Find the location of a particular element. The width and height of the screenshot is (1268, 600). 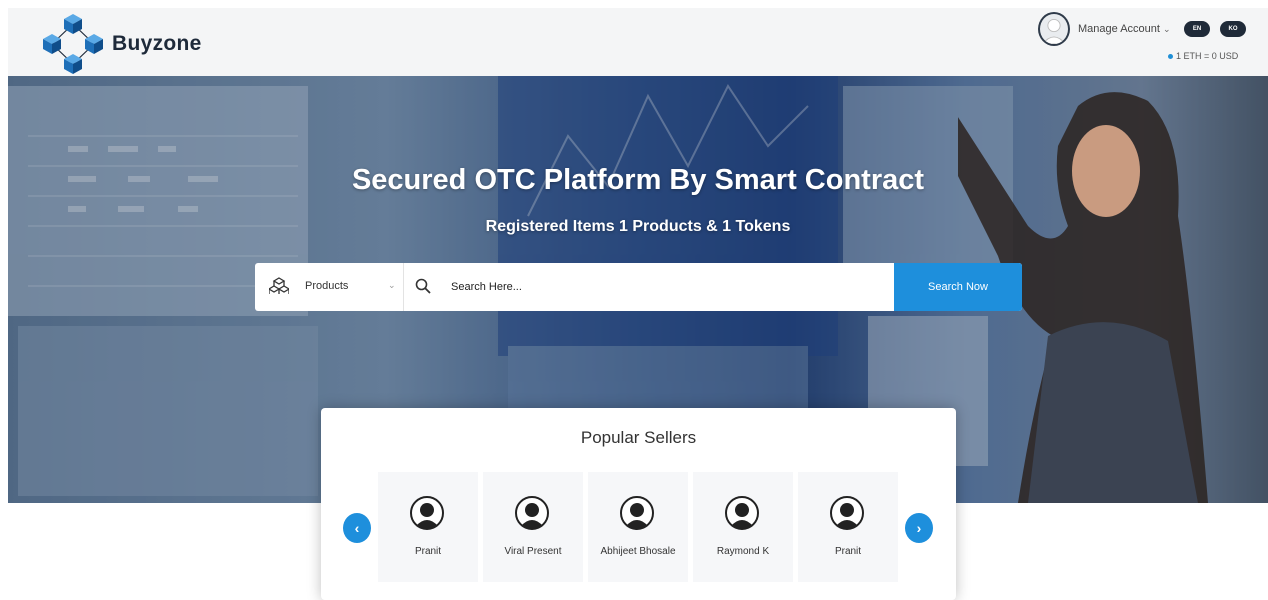

search-now-button: Search Now is located at coordinates (958, 287).